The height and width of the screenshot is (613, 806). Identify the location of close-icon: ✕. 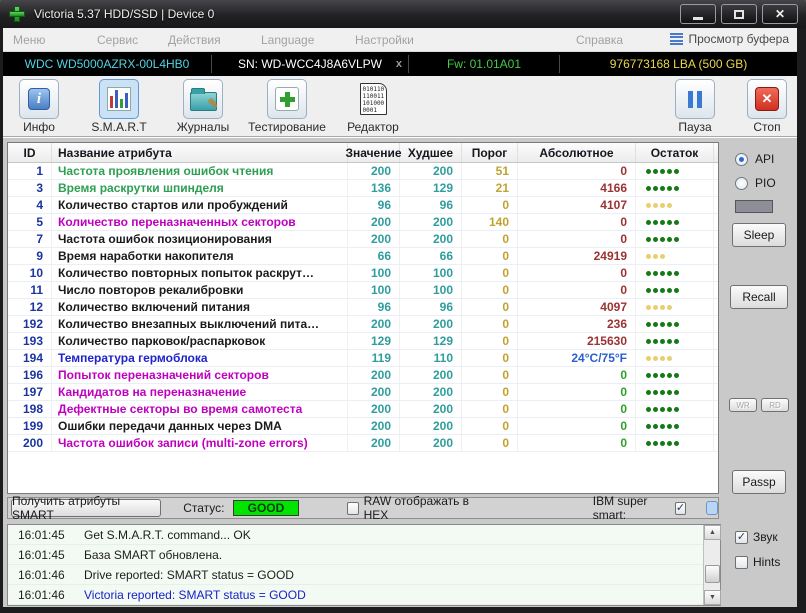
(780, 14).